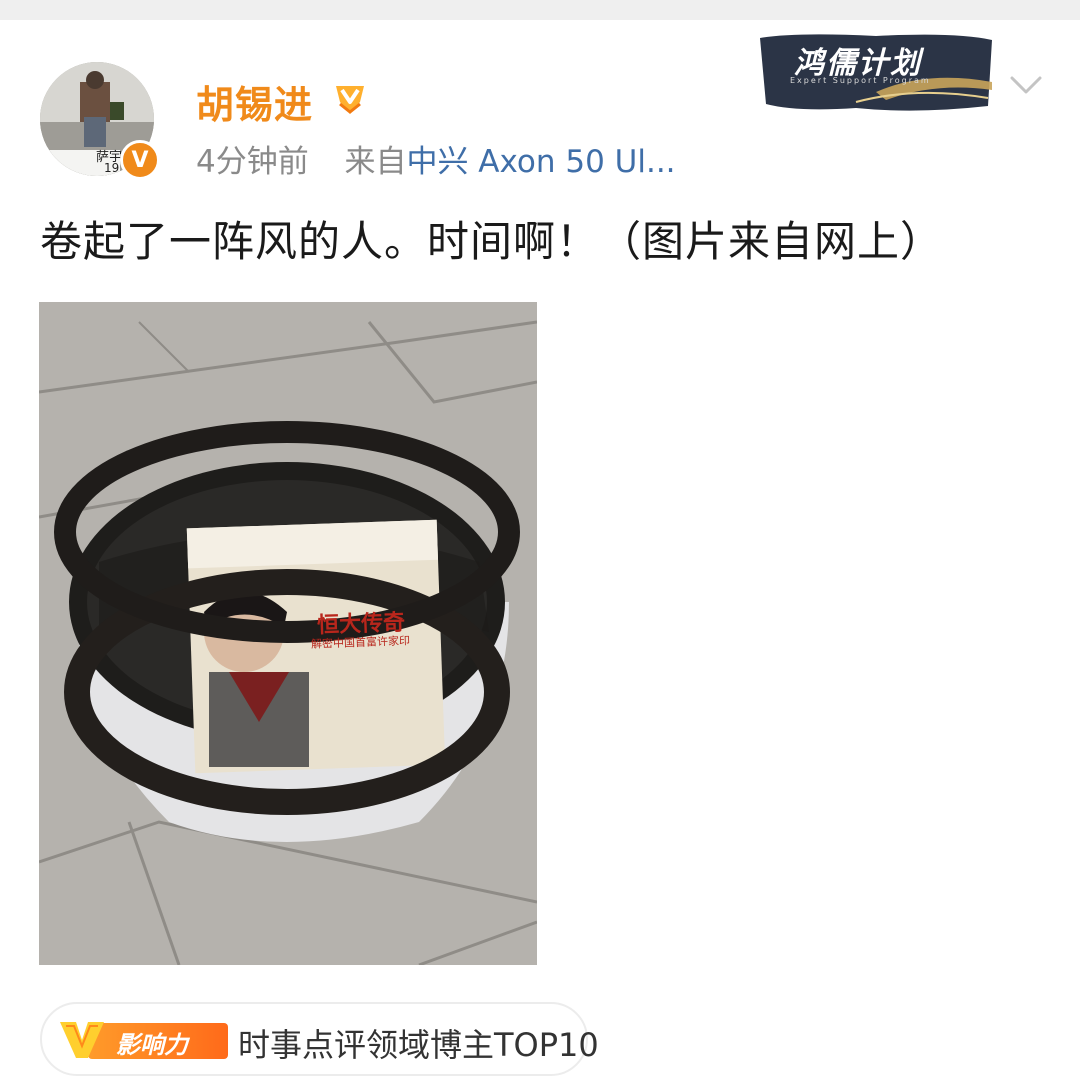  Describe the element at coordinates (375, 162) in the screenshot. I see `source-prefix: 来自` at that location.